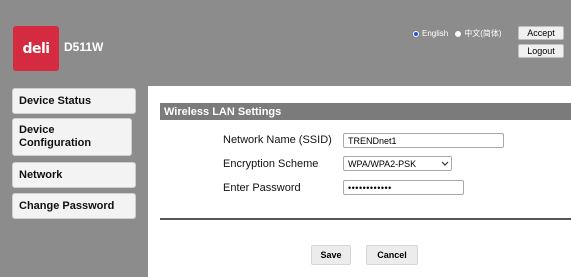 The width and height of the screenshot is (571, 277). Describe the element at coordinates (392, 255) in the screenshot. I see `cancel-button: Cancel` at that location.